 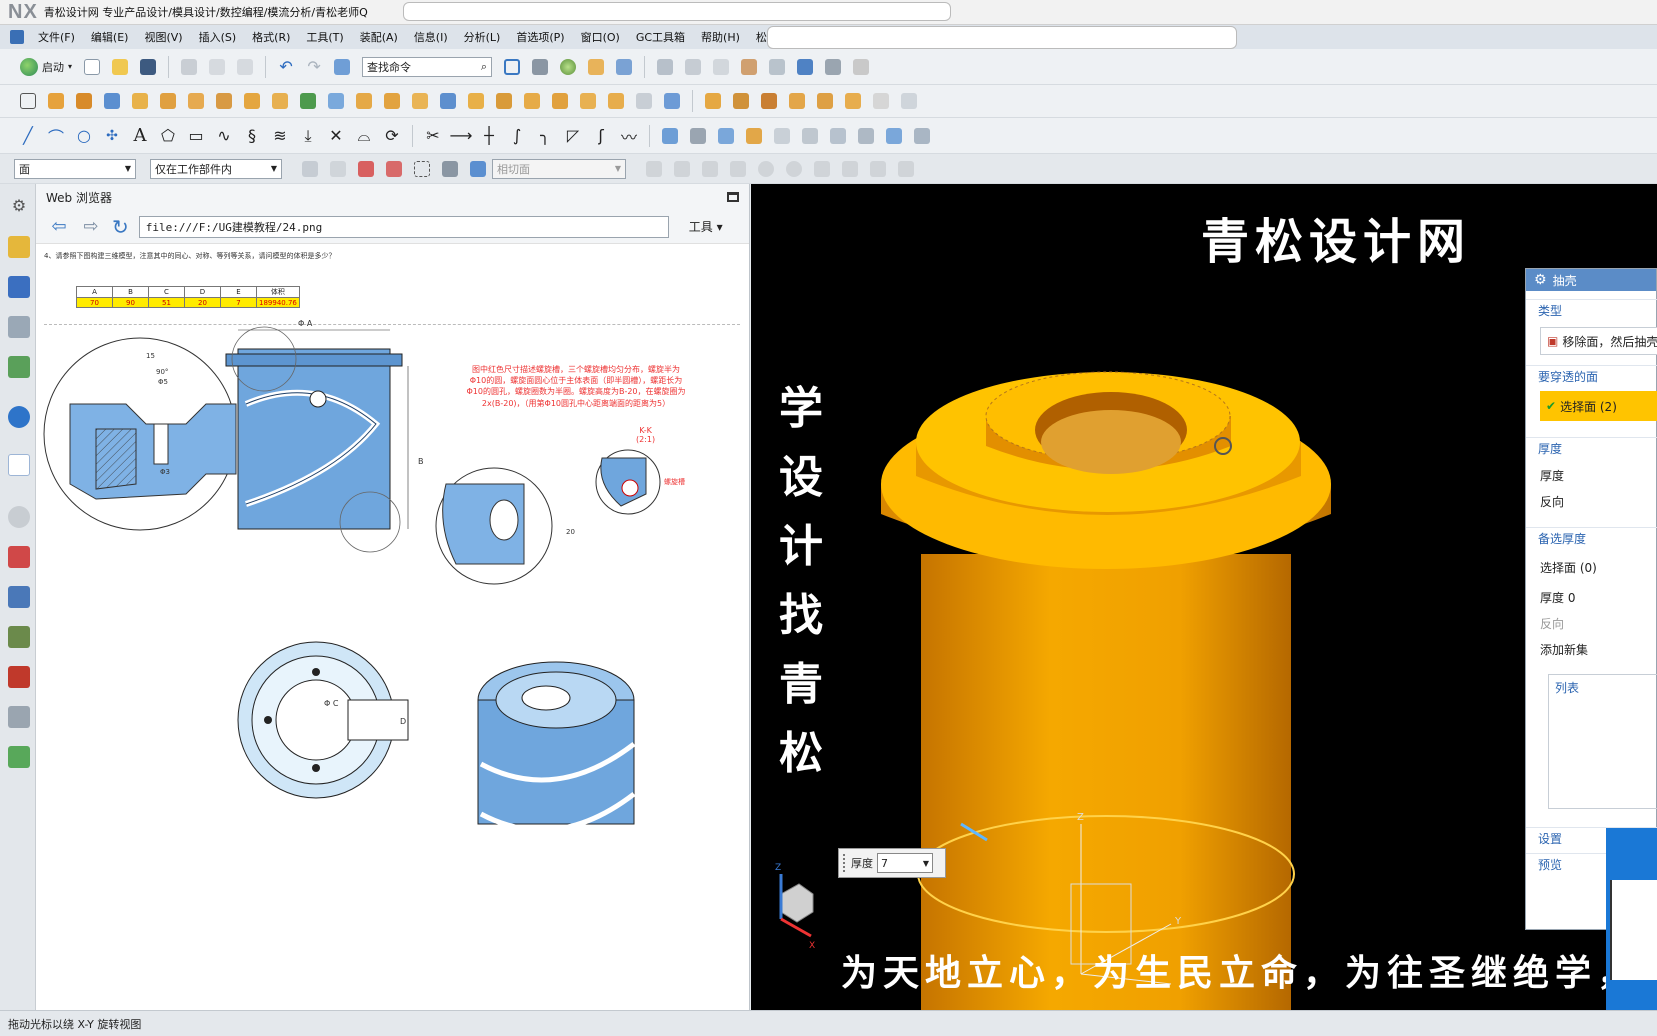 I want to click on new-file-button, so click(x=92, y=67).